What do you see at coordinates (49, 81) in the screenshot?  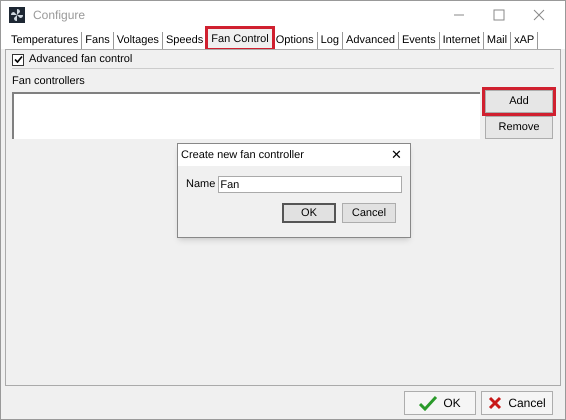 I see `group-label: Fan controllers` at bounding box center [49, 81].